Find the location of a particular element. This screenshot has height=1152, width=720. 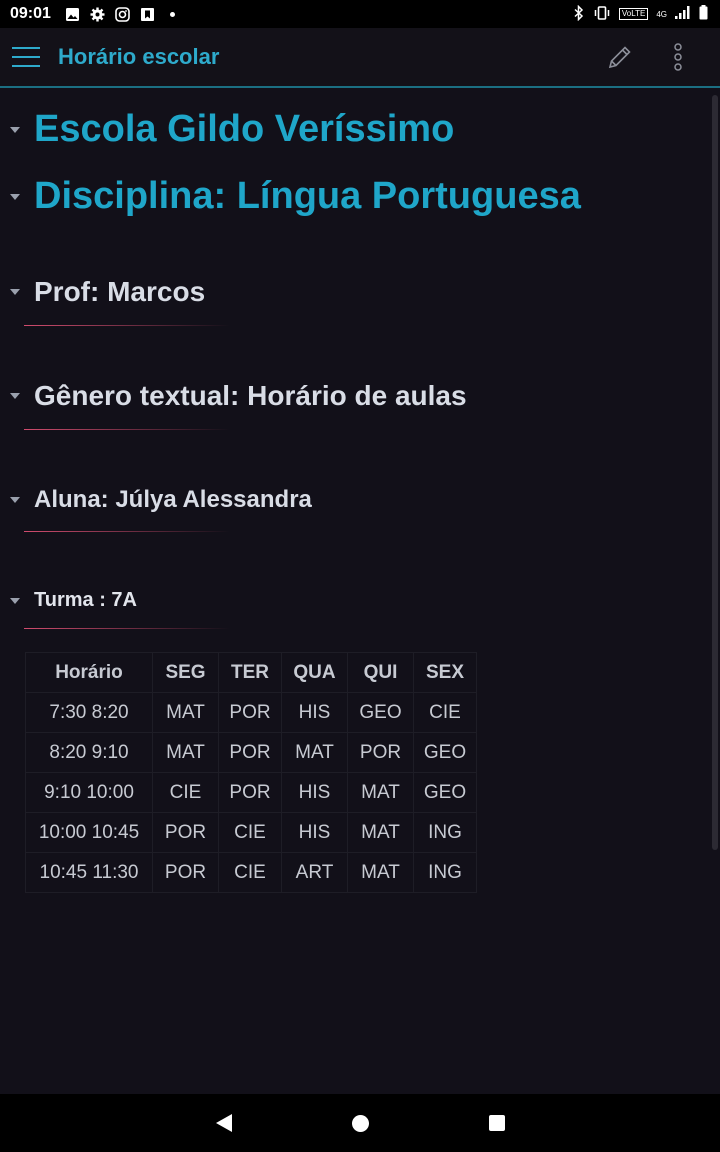

column-header: SEX is located at coordinates (445, 672).